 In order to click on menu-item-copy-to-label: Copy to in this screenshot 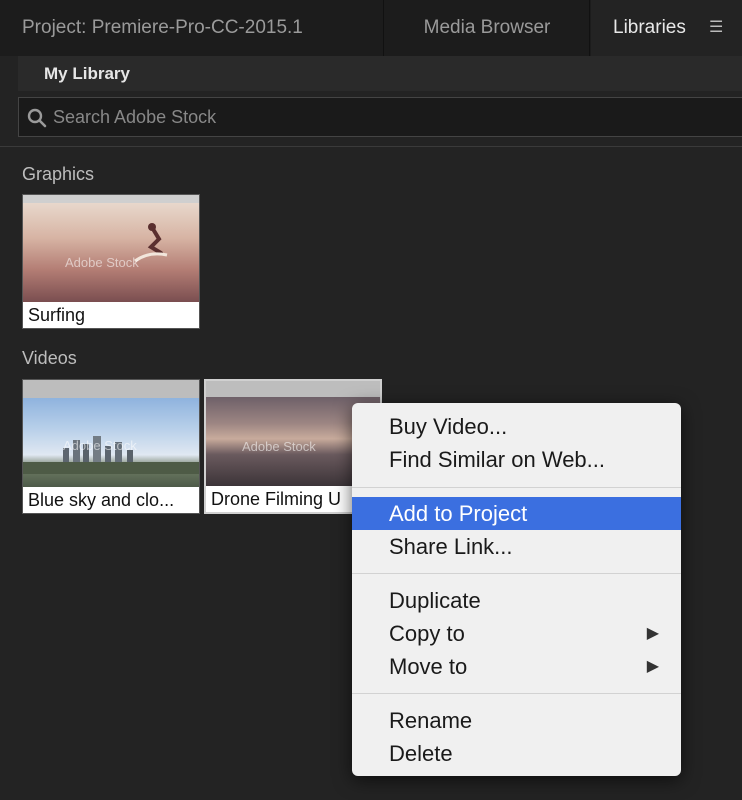, I will do `click(427, 633)`.